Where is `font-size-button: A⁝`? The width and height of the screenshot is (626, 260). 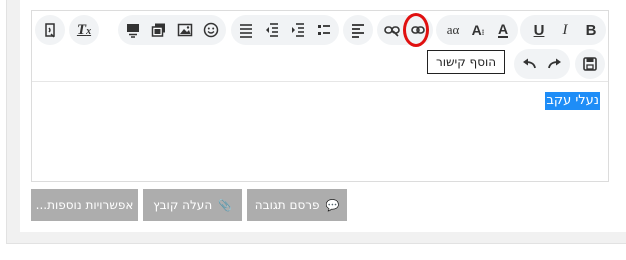
font-size-button: A⁝ is located at coordinates (478, 30).